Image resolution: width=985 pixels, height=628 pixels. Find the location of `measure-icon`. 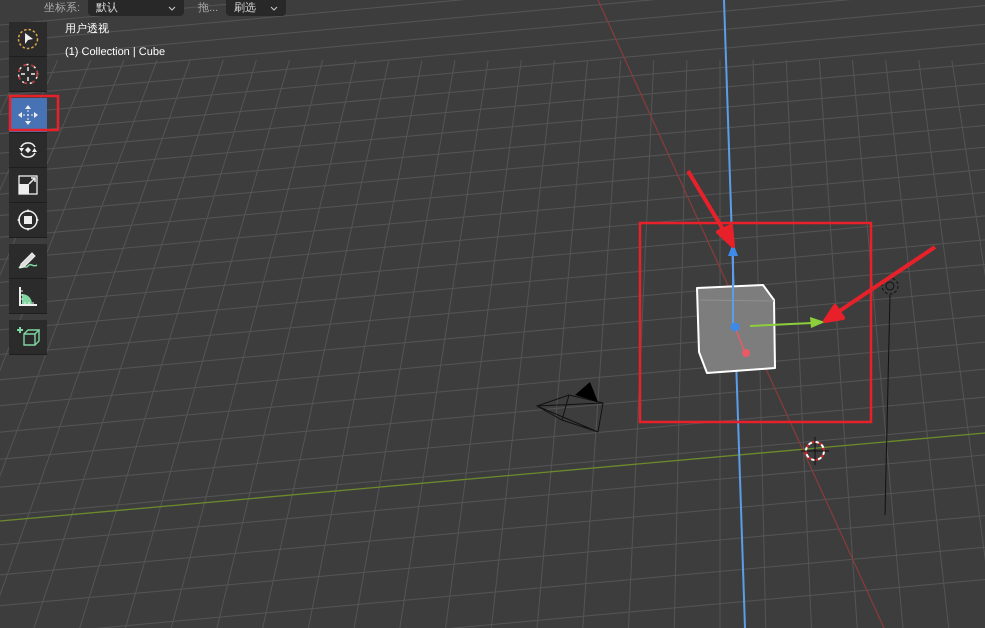

measure-icon is located at coordinates (28, 296).